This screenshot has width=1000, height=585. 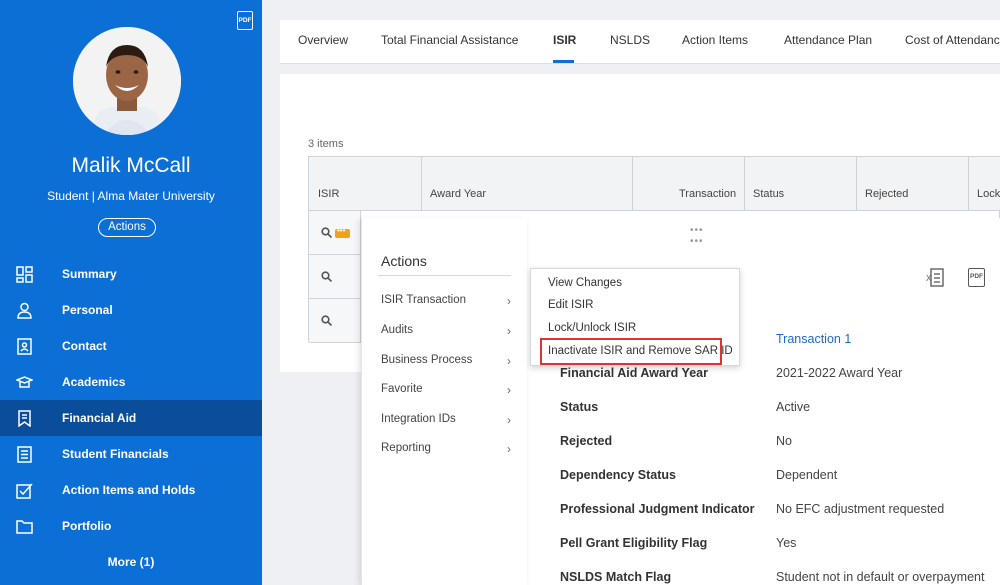 What do you see at coordinates (784, 441) in the screenshot?
I see `field-value: No` at bounding box center [784, 441].